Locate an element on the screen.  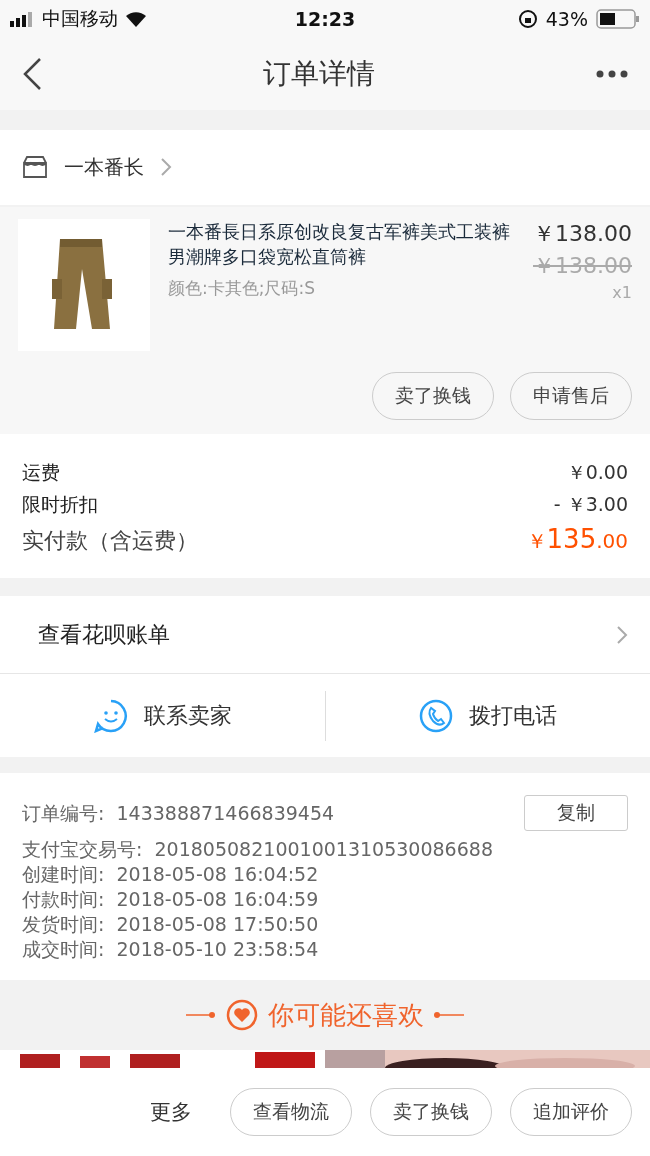
store-name: 一本番长 is located at coordinates (104, 167).